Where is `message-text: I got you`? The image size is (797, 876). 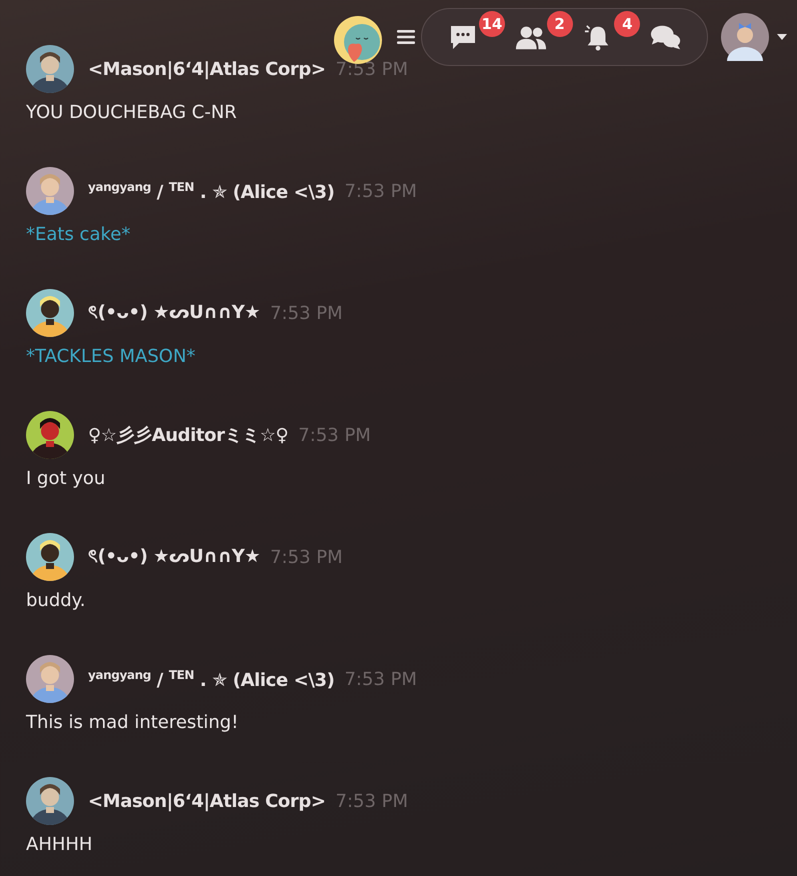 message-text: I got you is located at coordinates (66, 479).